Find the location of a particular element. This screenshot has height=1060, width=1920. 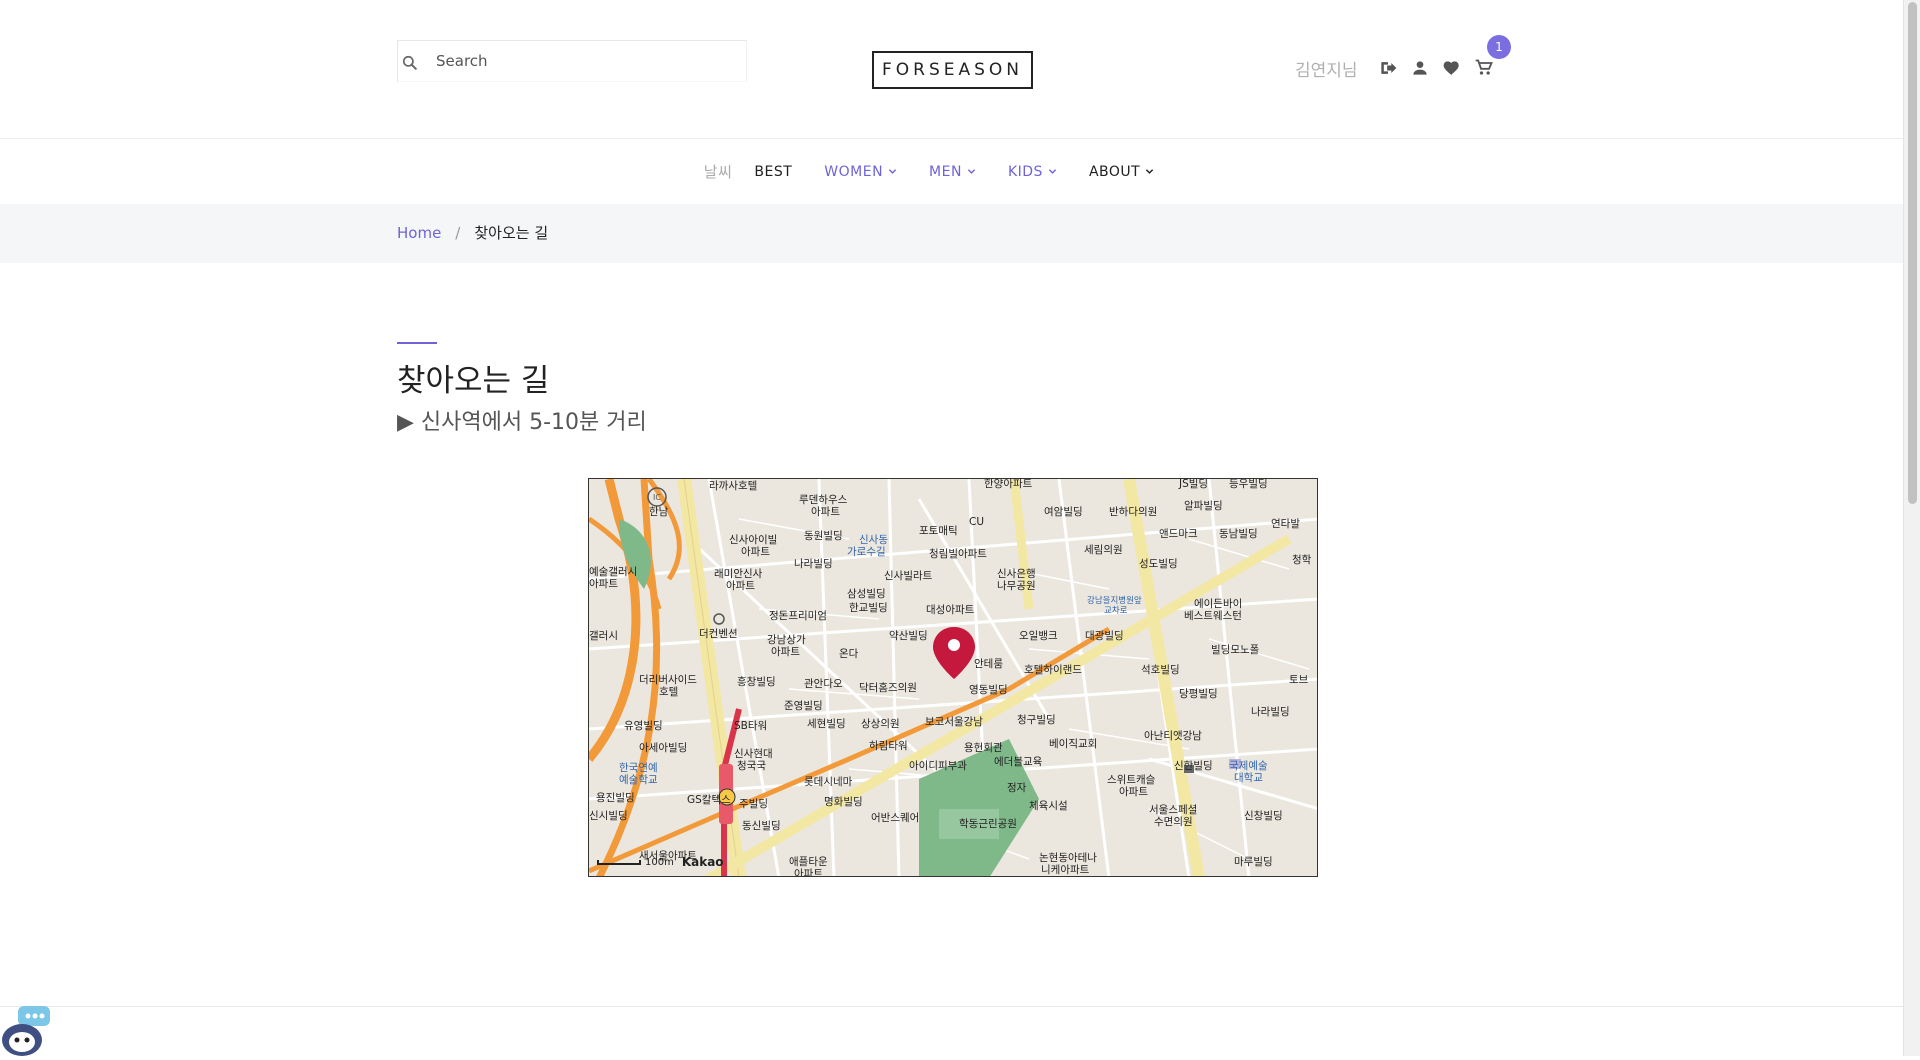

svg-text: 호텔 is located at coordinates (668, 692).